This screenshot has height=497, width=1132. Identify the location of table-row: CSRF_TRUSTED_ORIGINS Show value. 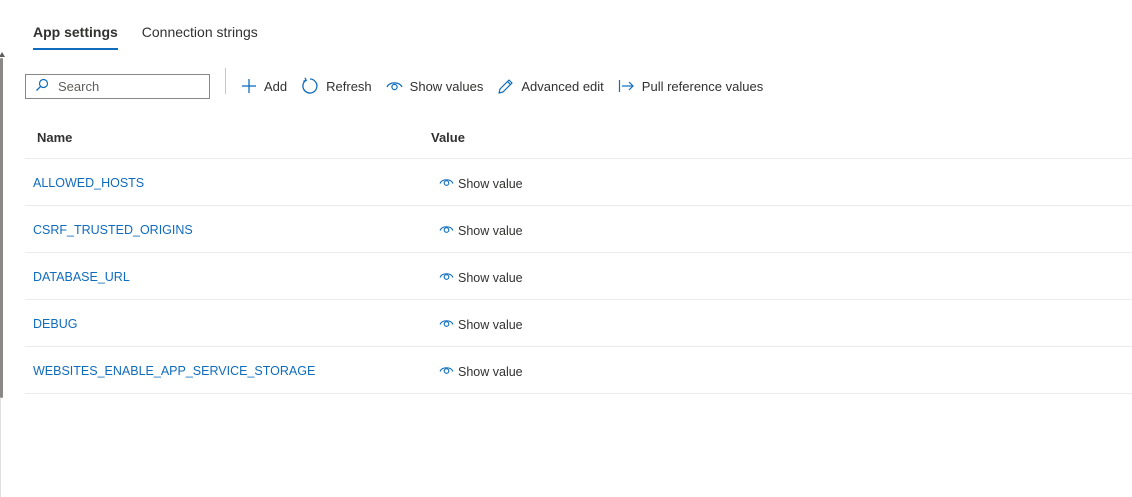
(578, 229).